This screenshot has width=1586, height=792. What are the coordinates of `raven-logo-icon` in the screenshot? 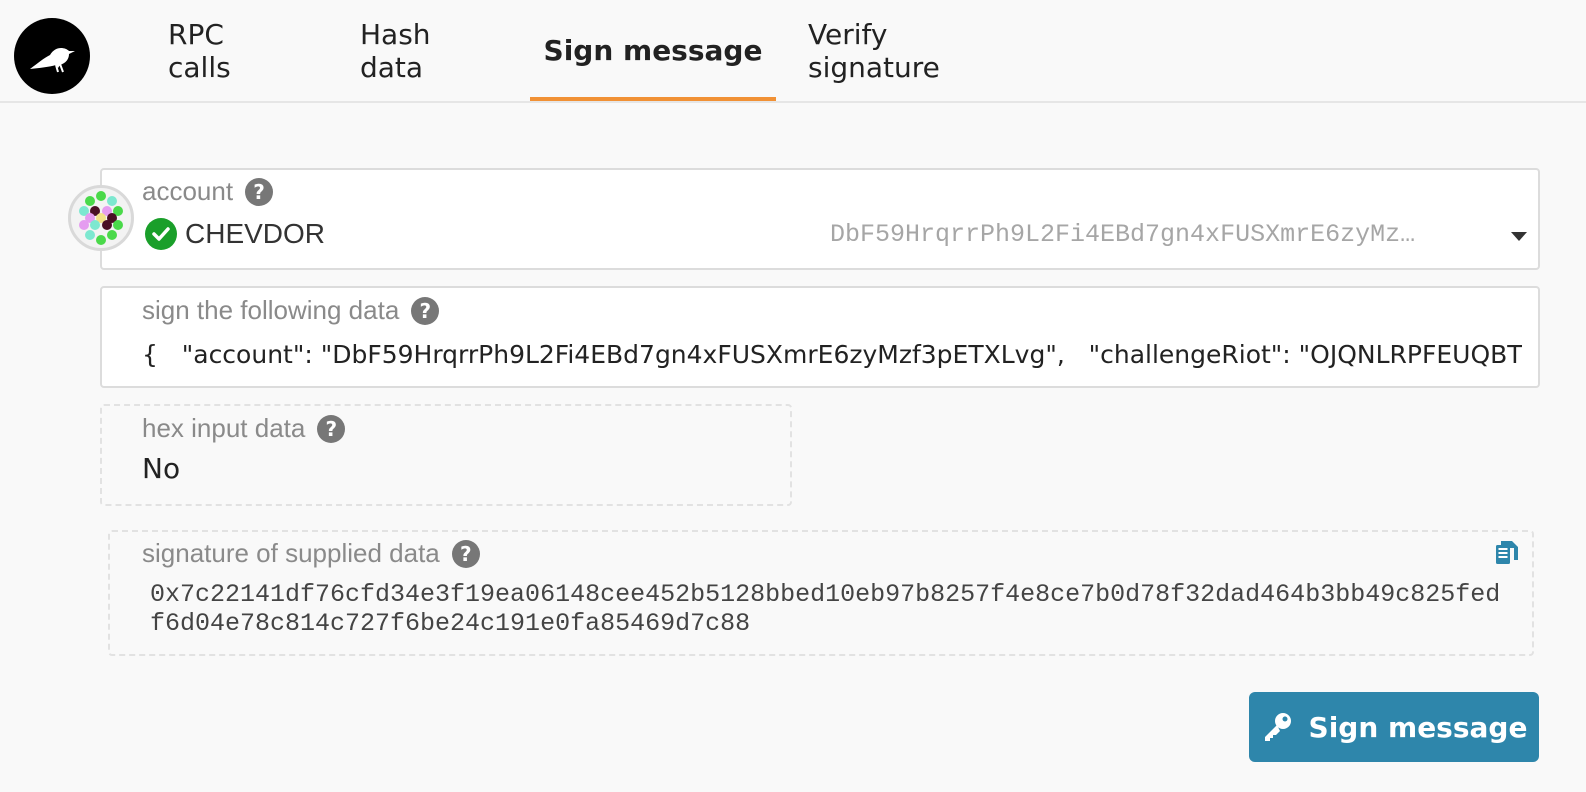 It's located at (52, 56).